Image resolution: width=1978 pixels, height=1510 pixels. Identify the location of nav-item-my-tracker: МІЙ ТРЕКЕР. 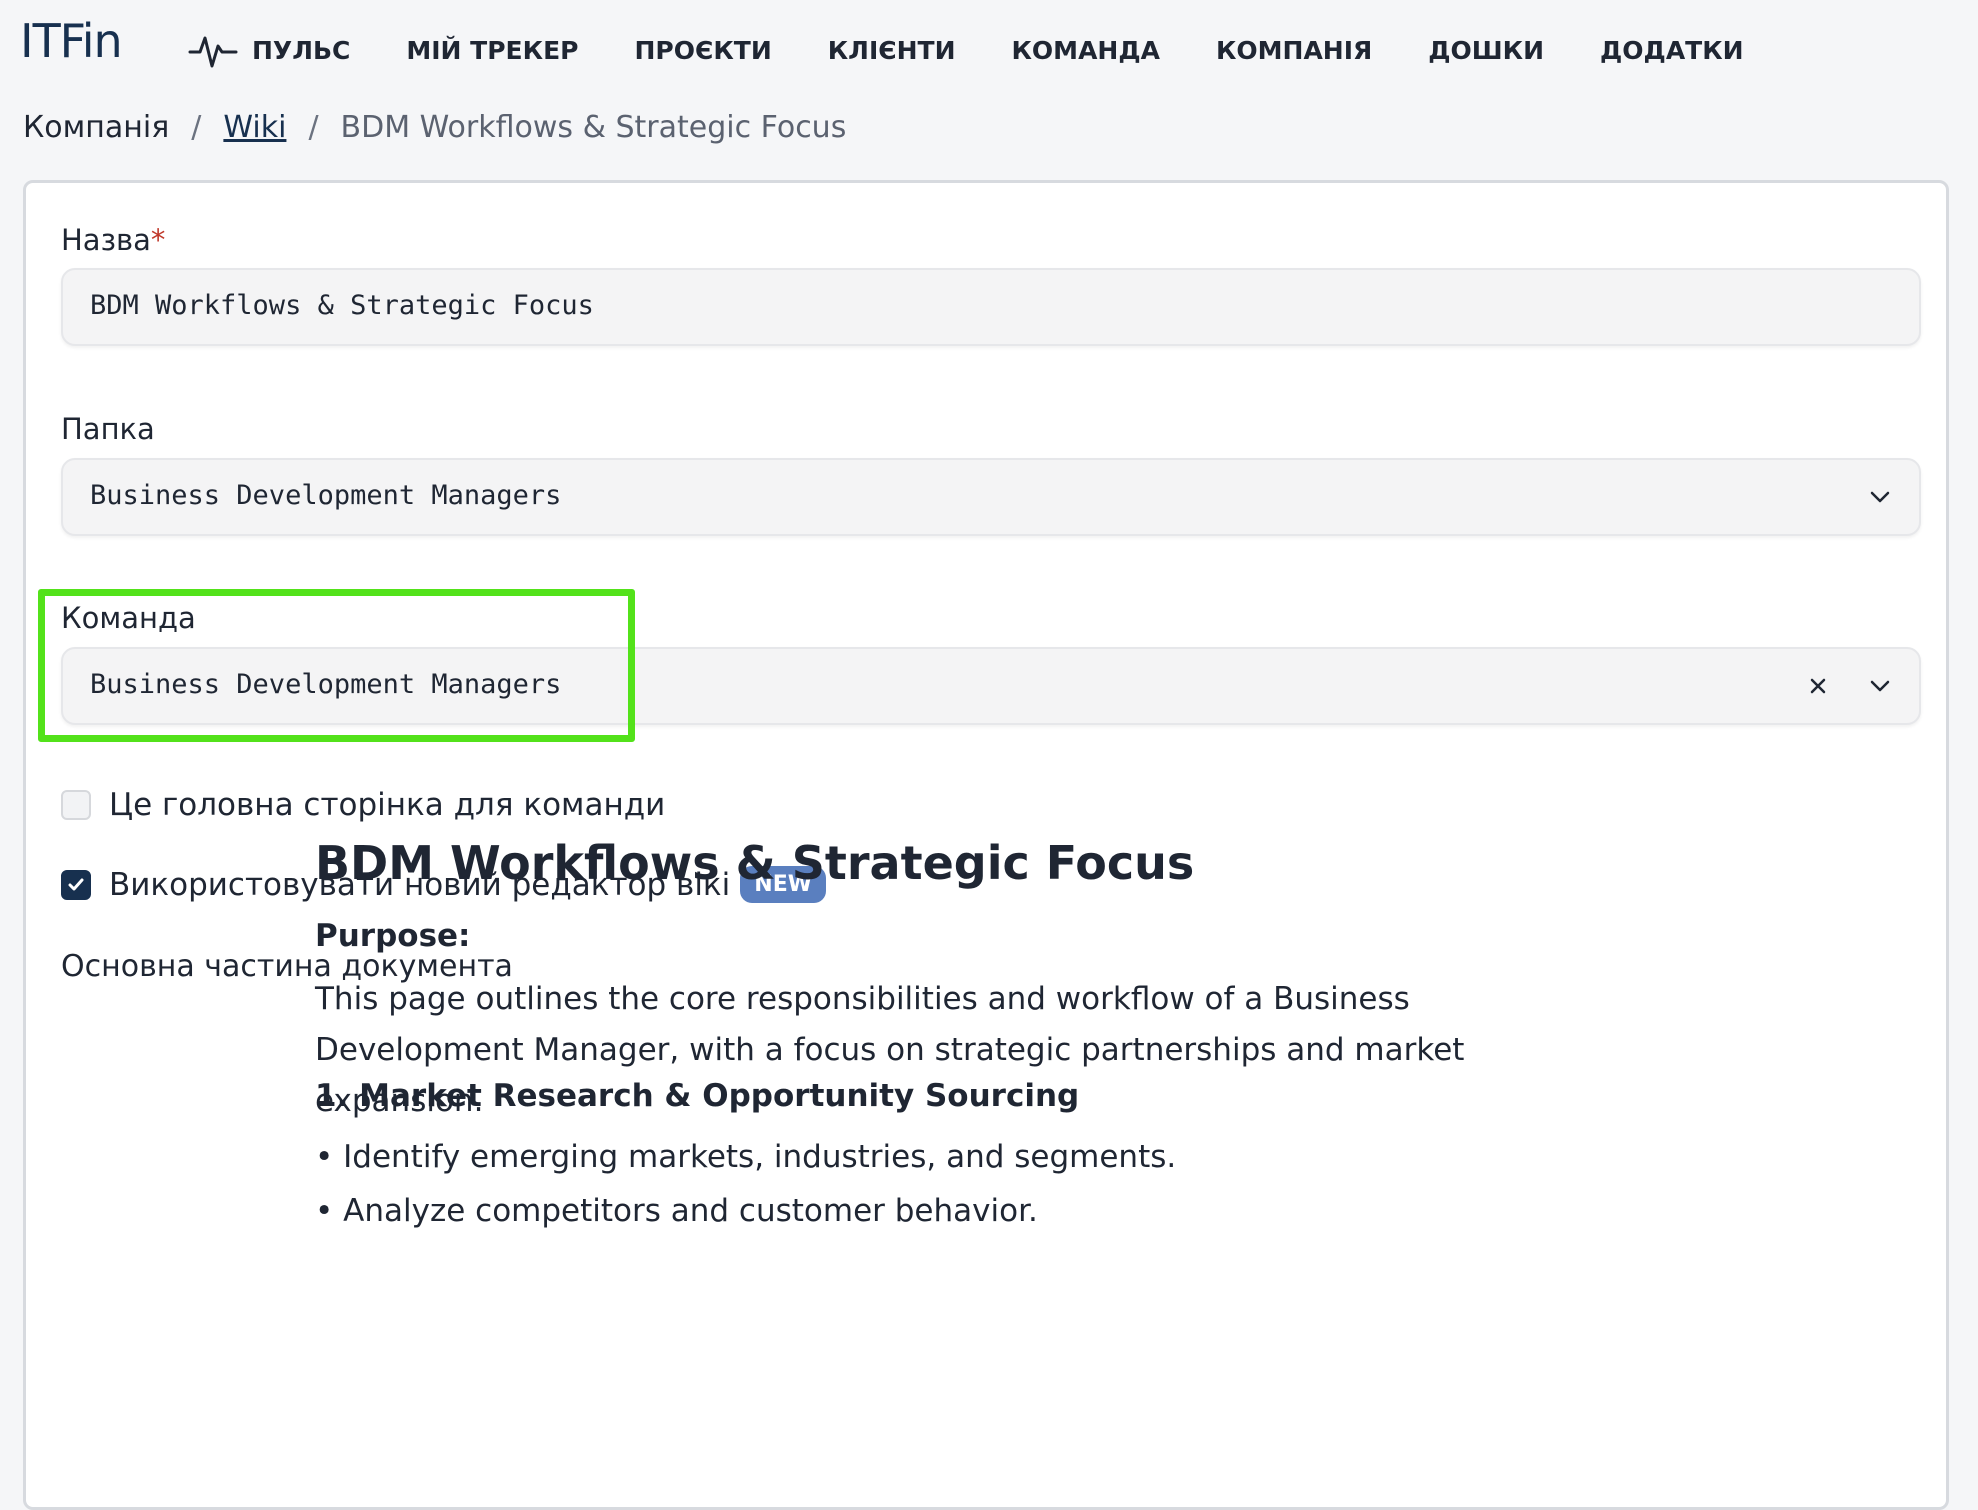
(492, 50).